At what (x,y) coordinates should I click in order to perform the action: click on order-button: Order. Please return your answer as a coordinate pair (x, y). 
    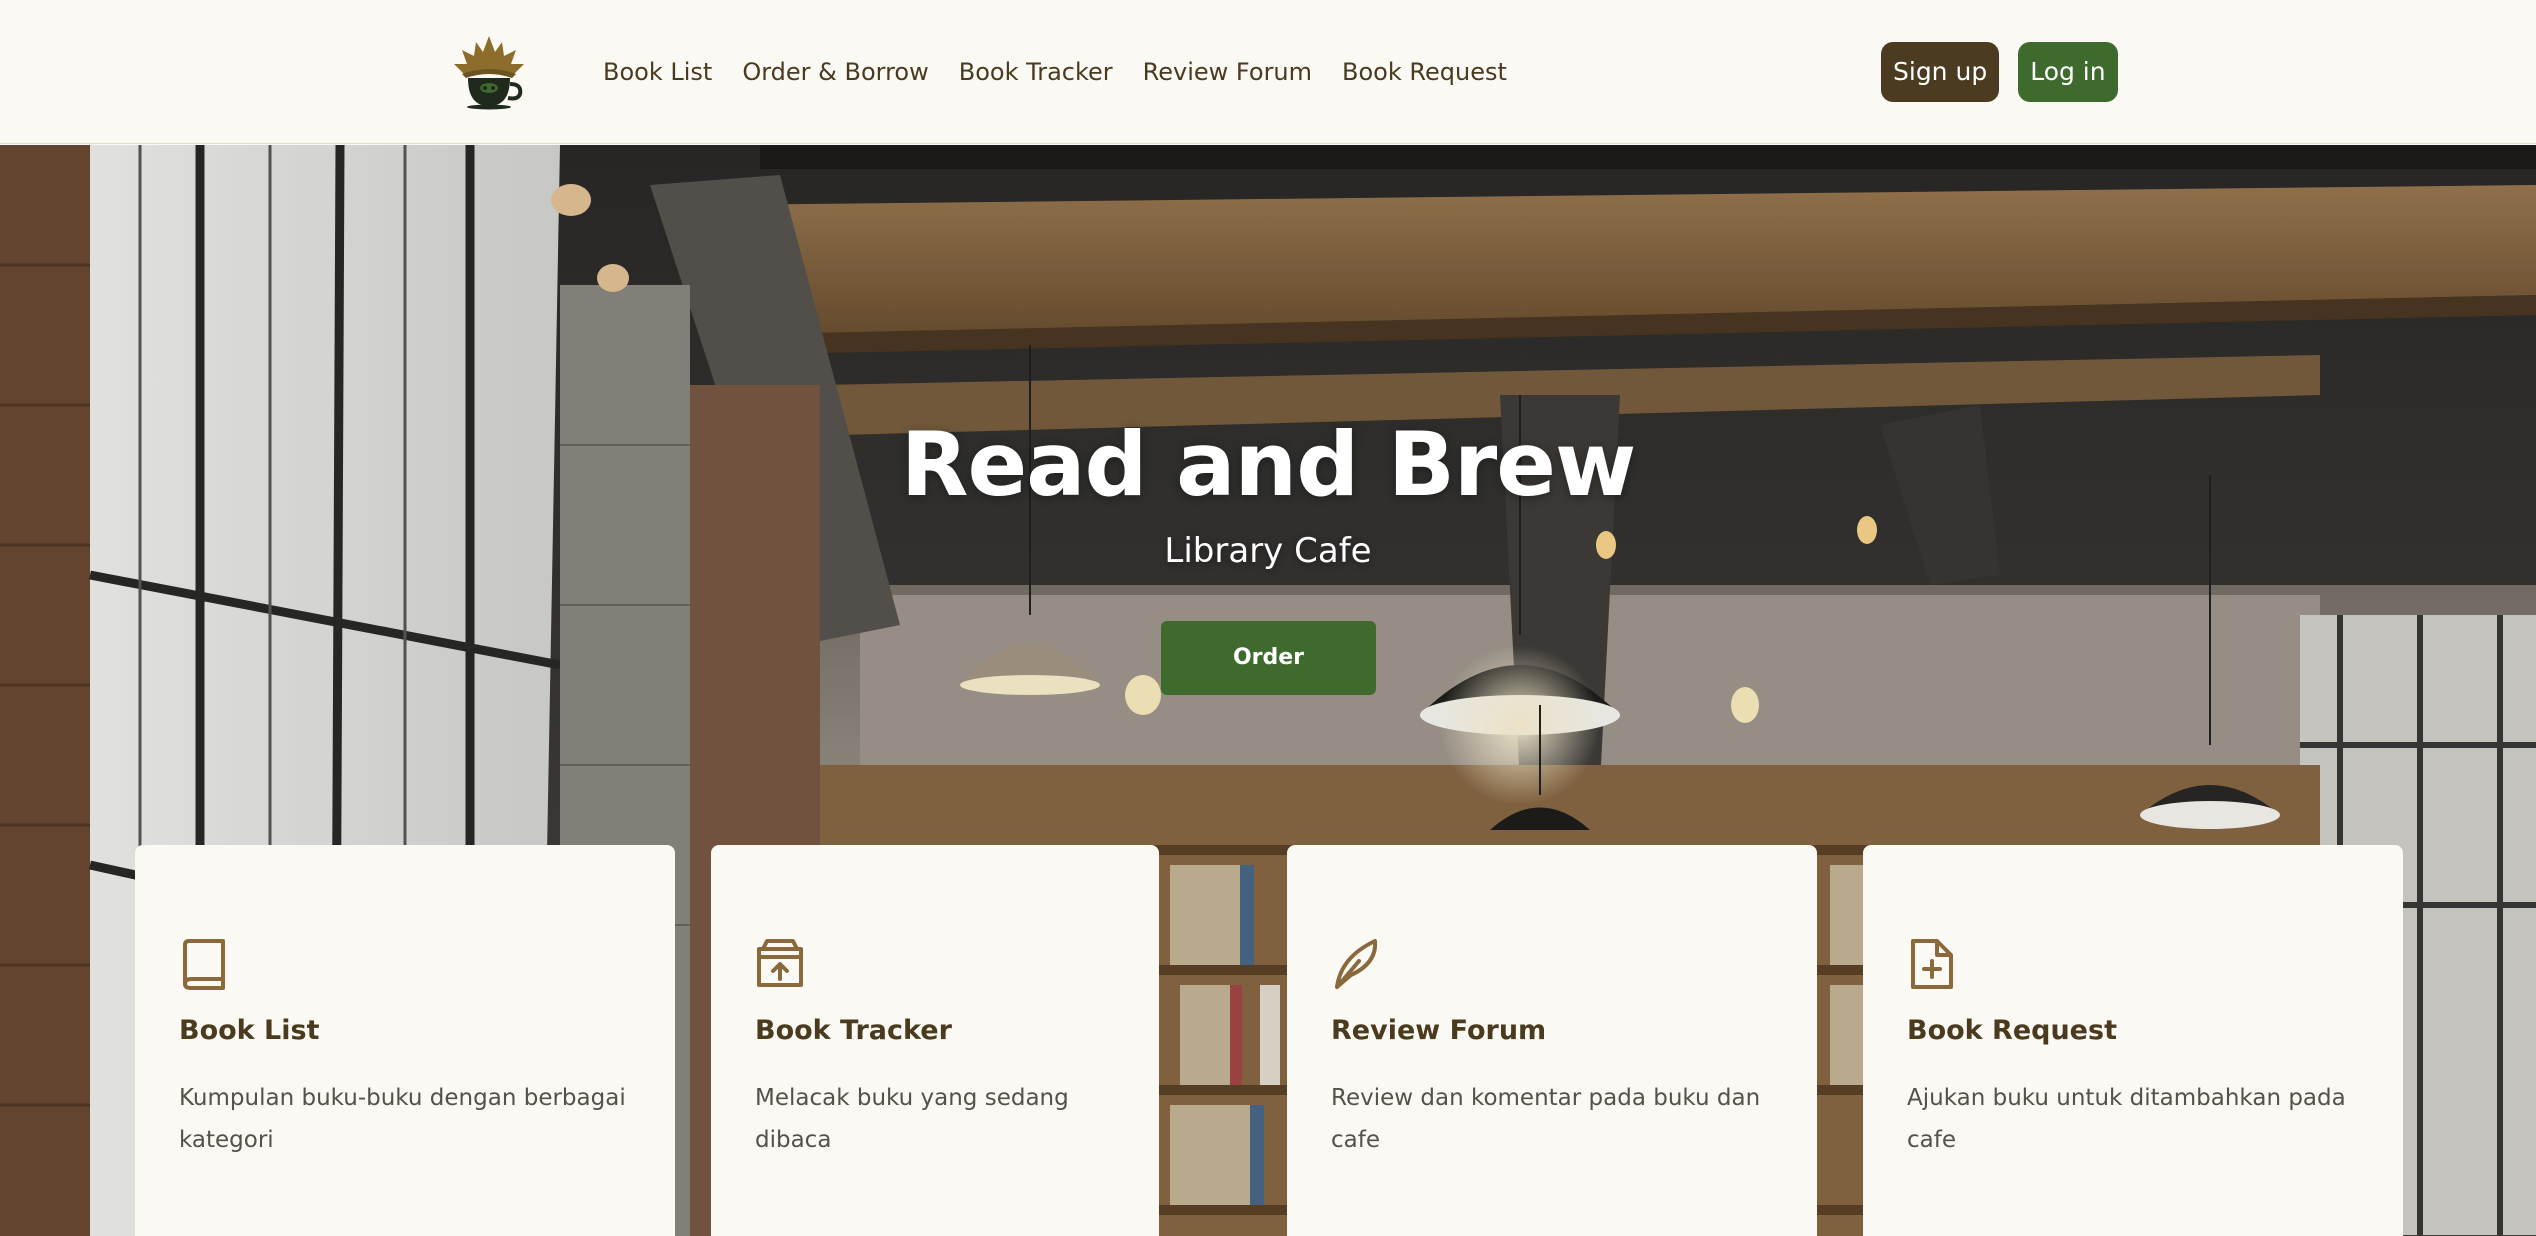
    Looking at the image, I should click on (1268, 658).